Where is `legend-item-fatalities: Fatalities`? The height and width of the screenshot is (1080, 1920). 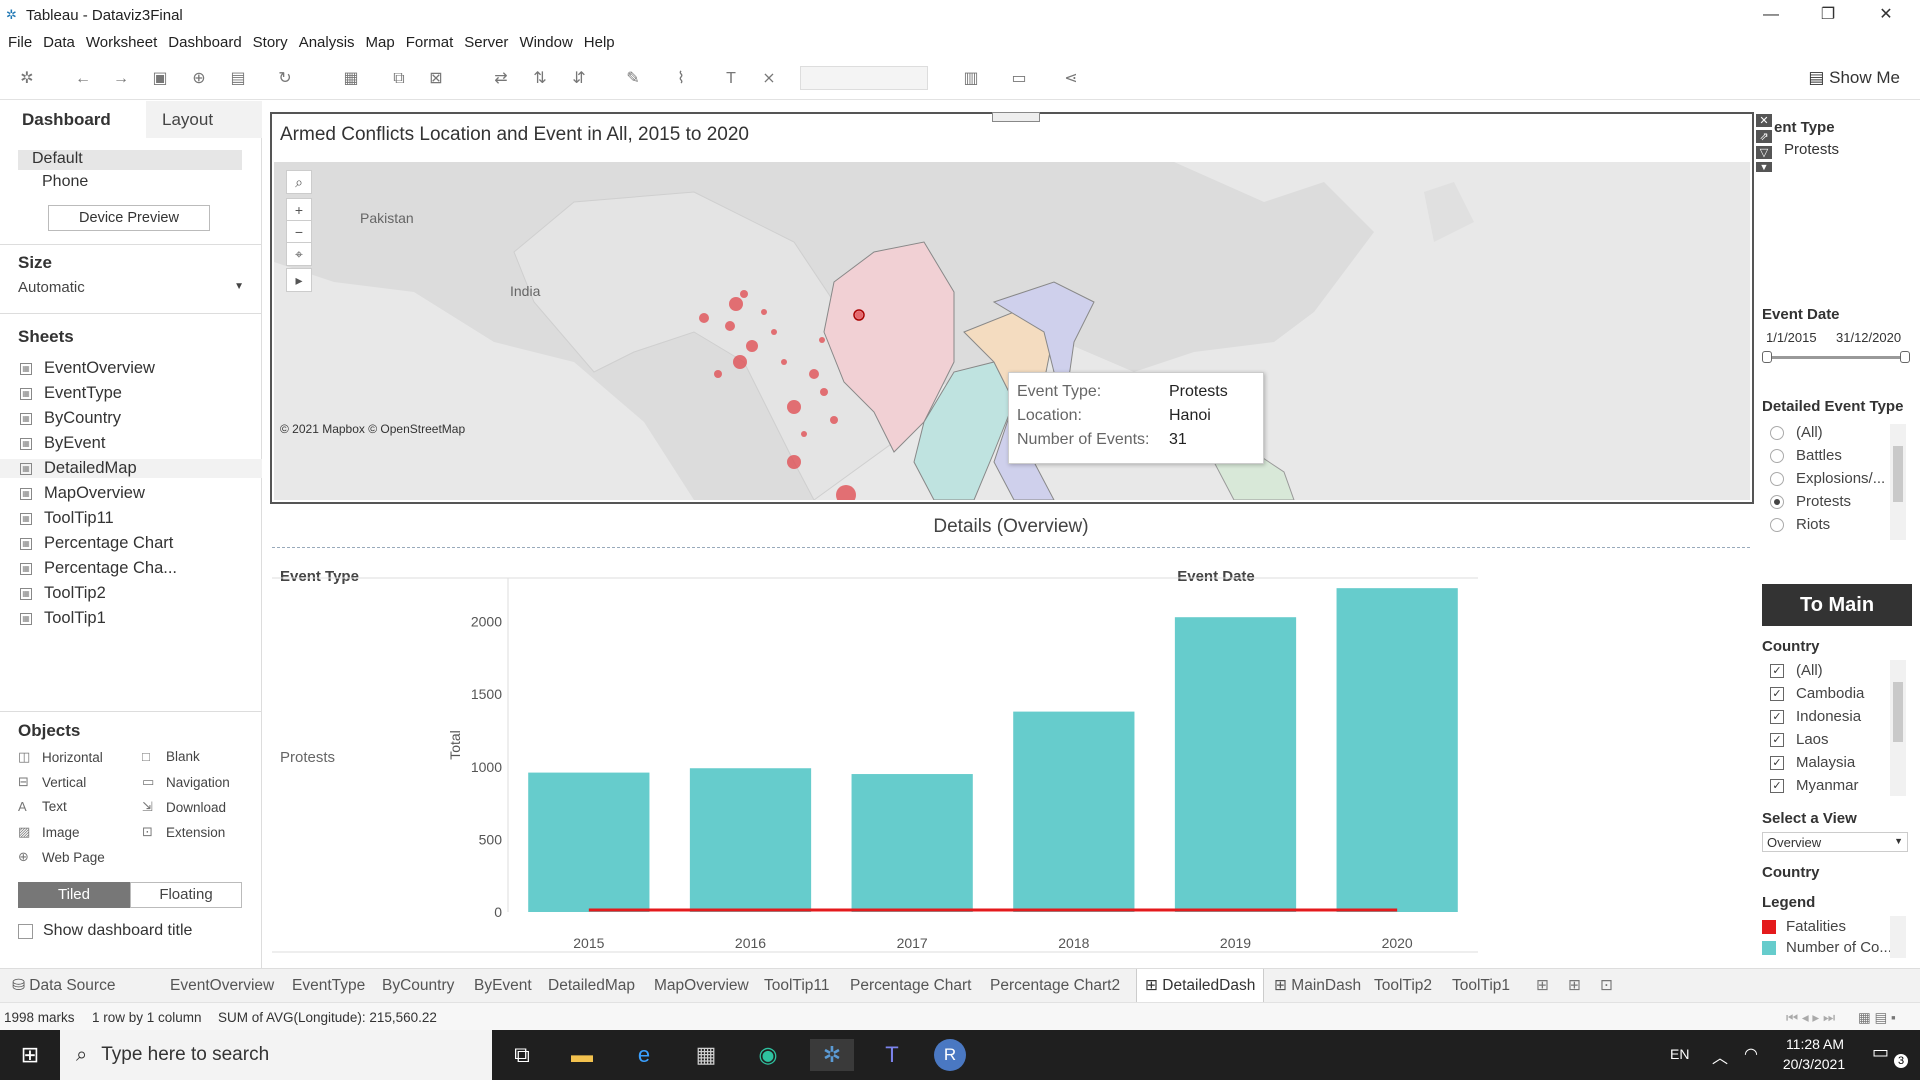 legend-item-fatalities: Fatalities is located at coordinates (1804, 926).